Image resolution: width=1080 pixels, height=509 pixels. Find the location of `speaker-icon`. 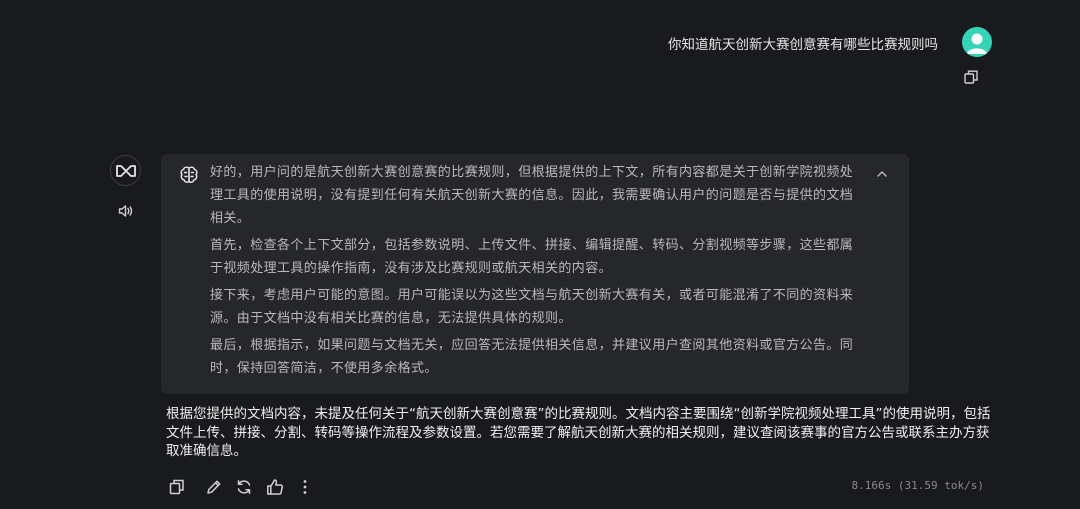

speaker-icon is located at coordinates (126, 211).